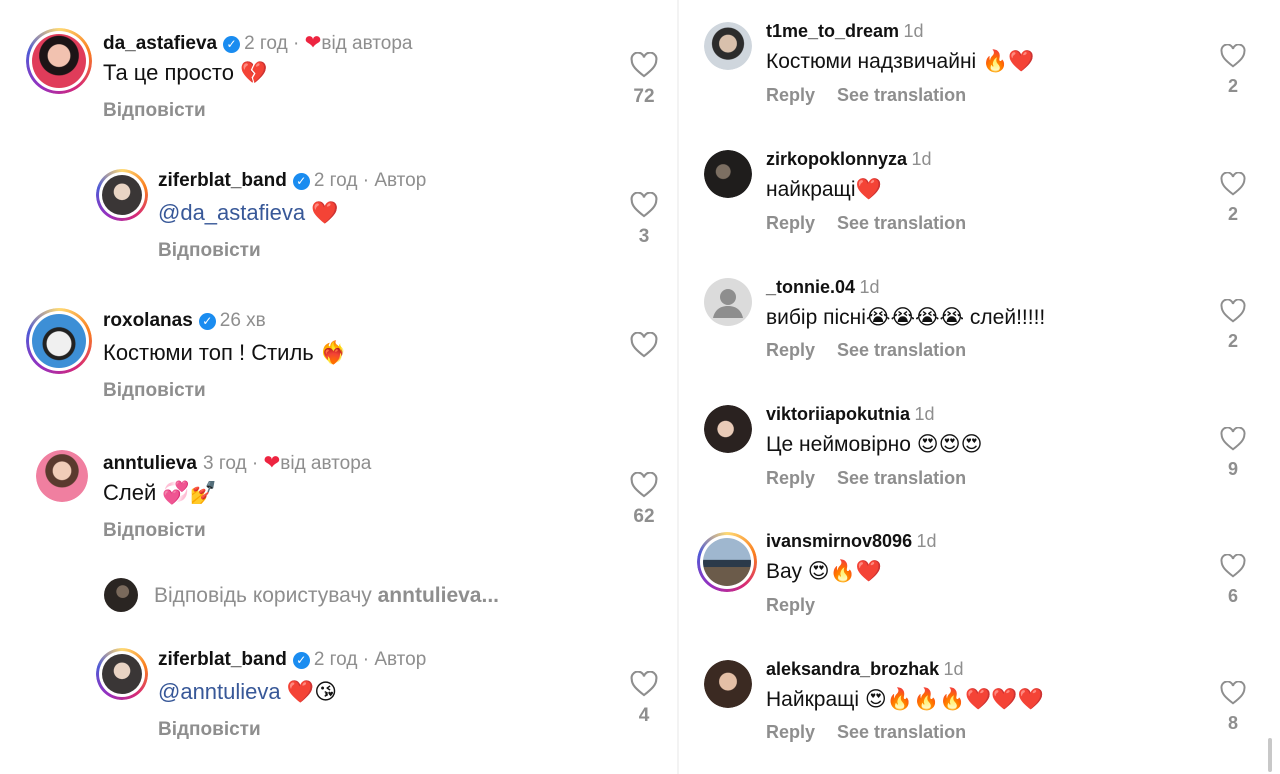  What do you see at coordinates (644, 236) in the screenshot?
I see `like-count: 3` at bounding box center [644, 236].